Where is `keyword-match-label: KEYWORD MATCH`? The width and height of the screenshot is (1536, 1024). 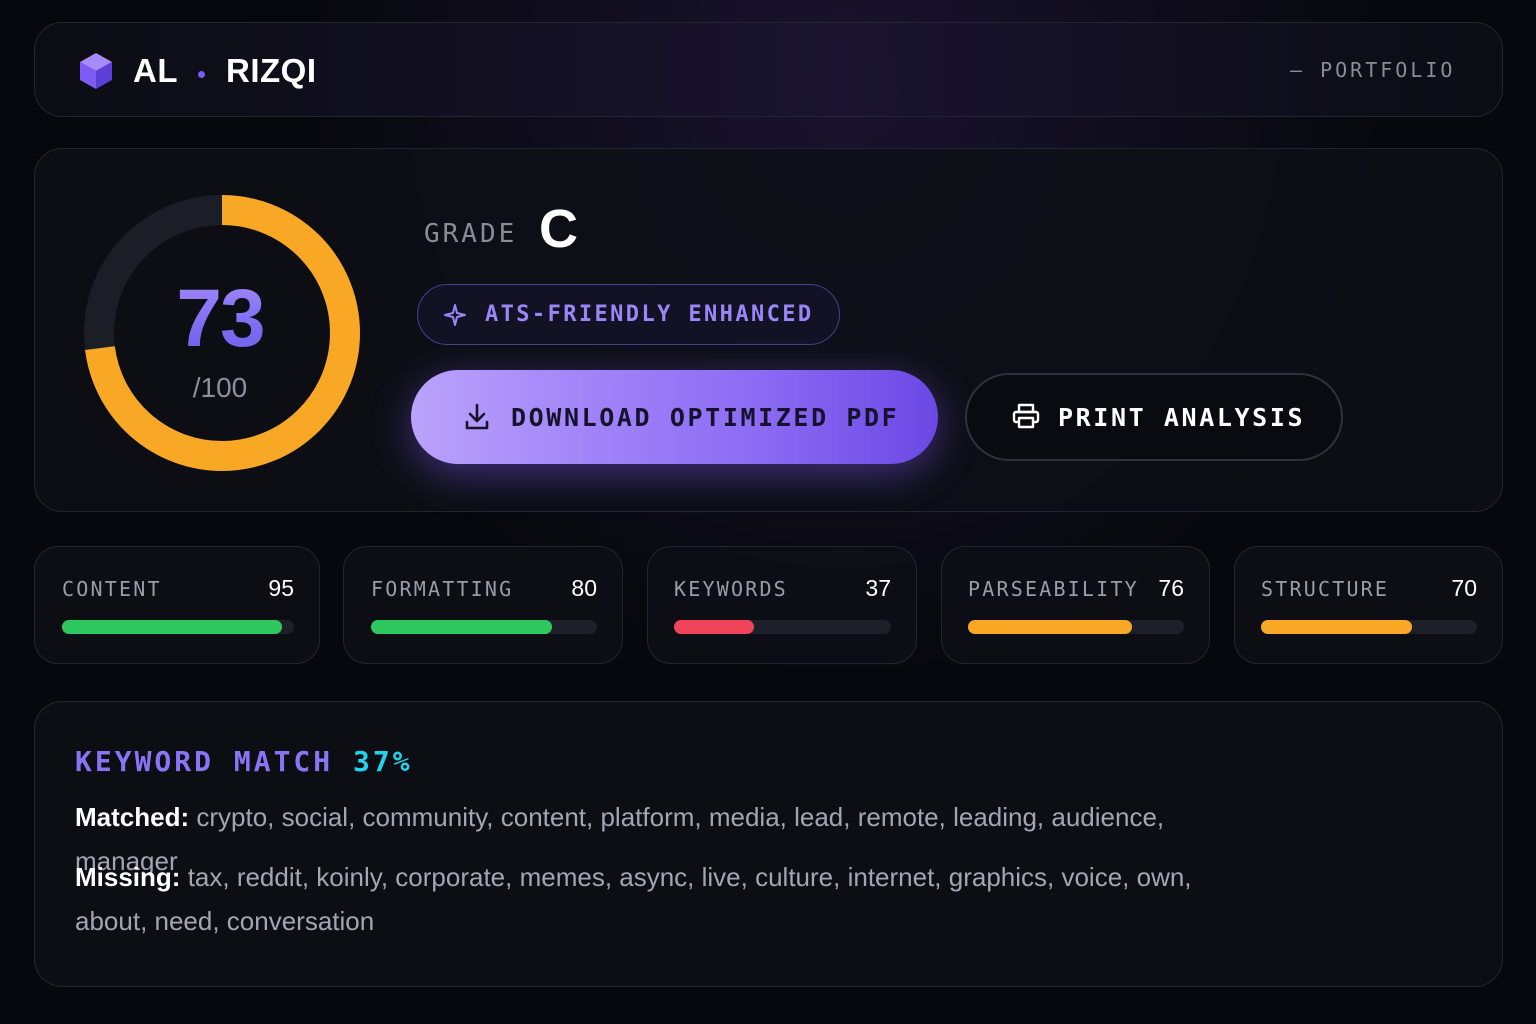 keyword-match-label: KEYWORD MATCH is located at coordinates (204, 761).